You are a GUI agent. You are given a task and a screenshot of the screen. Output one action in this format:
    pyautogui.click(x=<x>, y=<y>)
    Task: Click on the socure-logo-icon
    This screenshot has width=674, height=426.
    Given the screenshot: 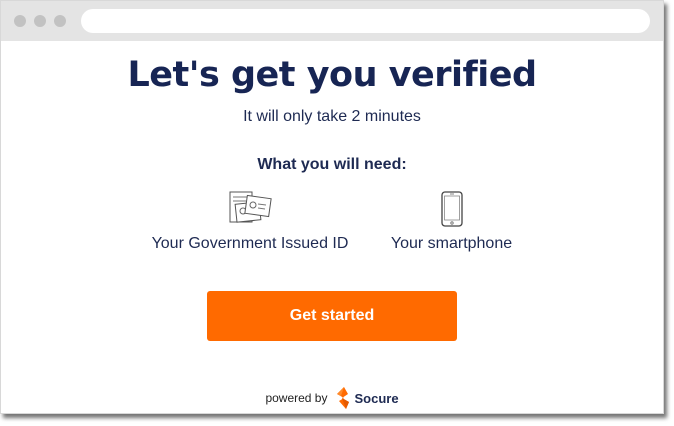 What is the action you would take?
    pyautogui.click(x=343, y=398)
    